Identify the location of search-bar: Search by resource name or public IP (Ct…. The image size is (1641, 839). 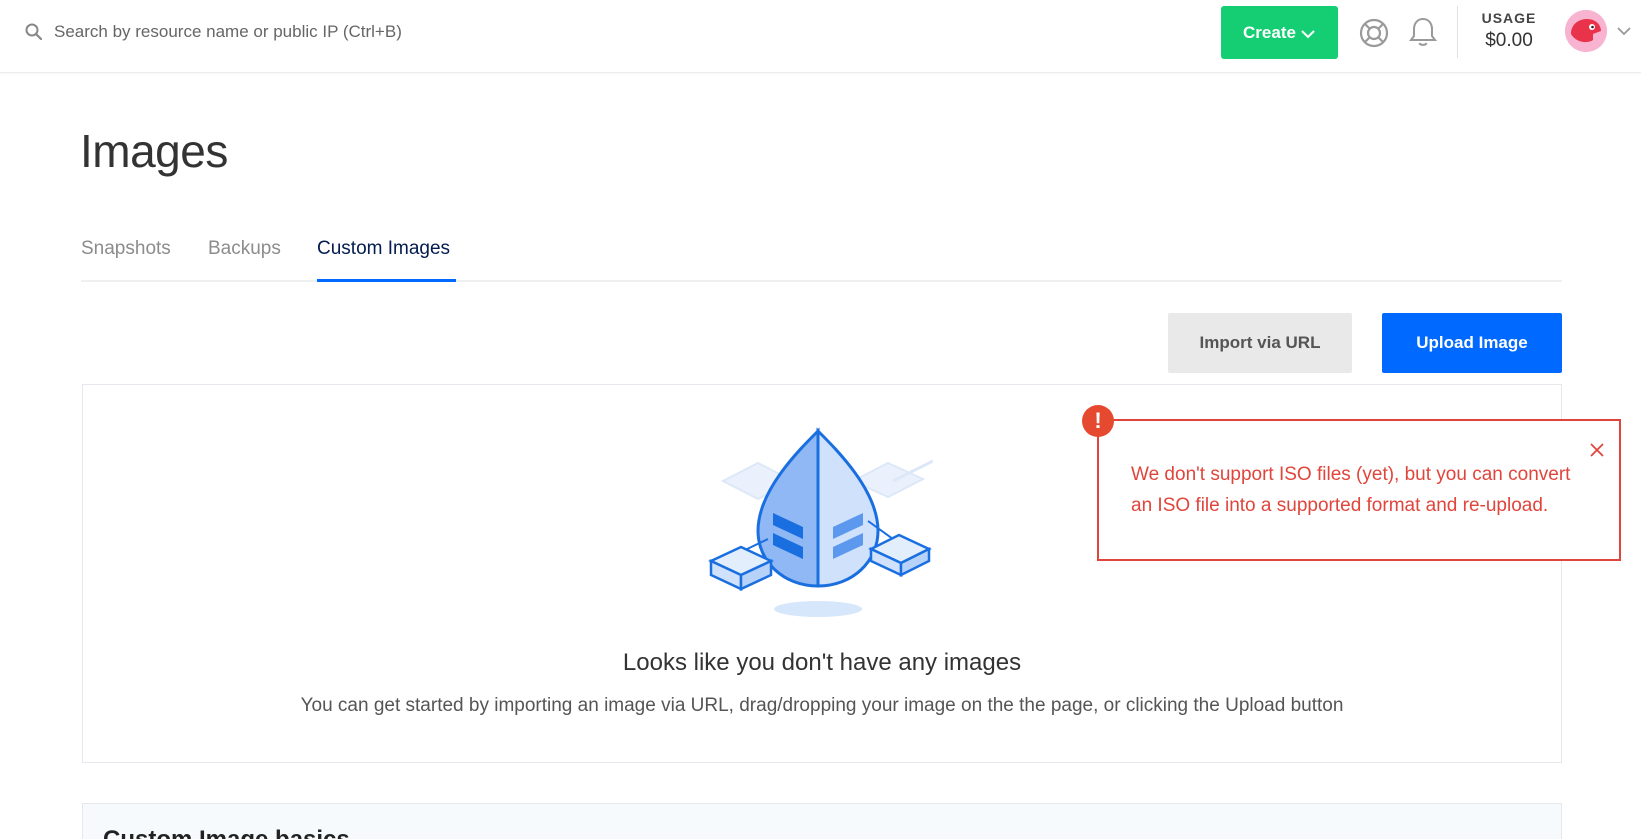
(213, 32).